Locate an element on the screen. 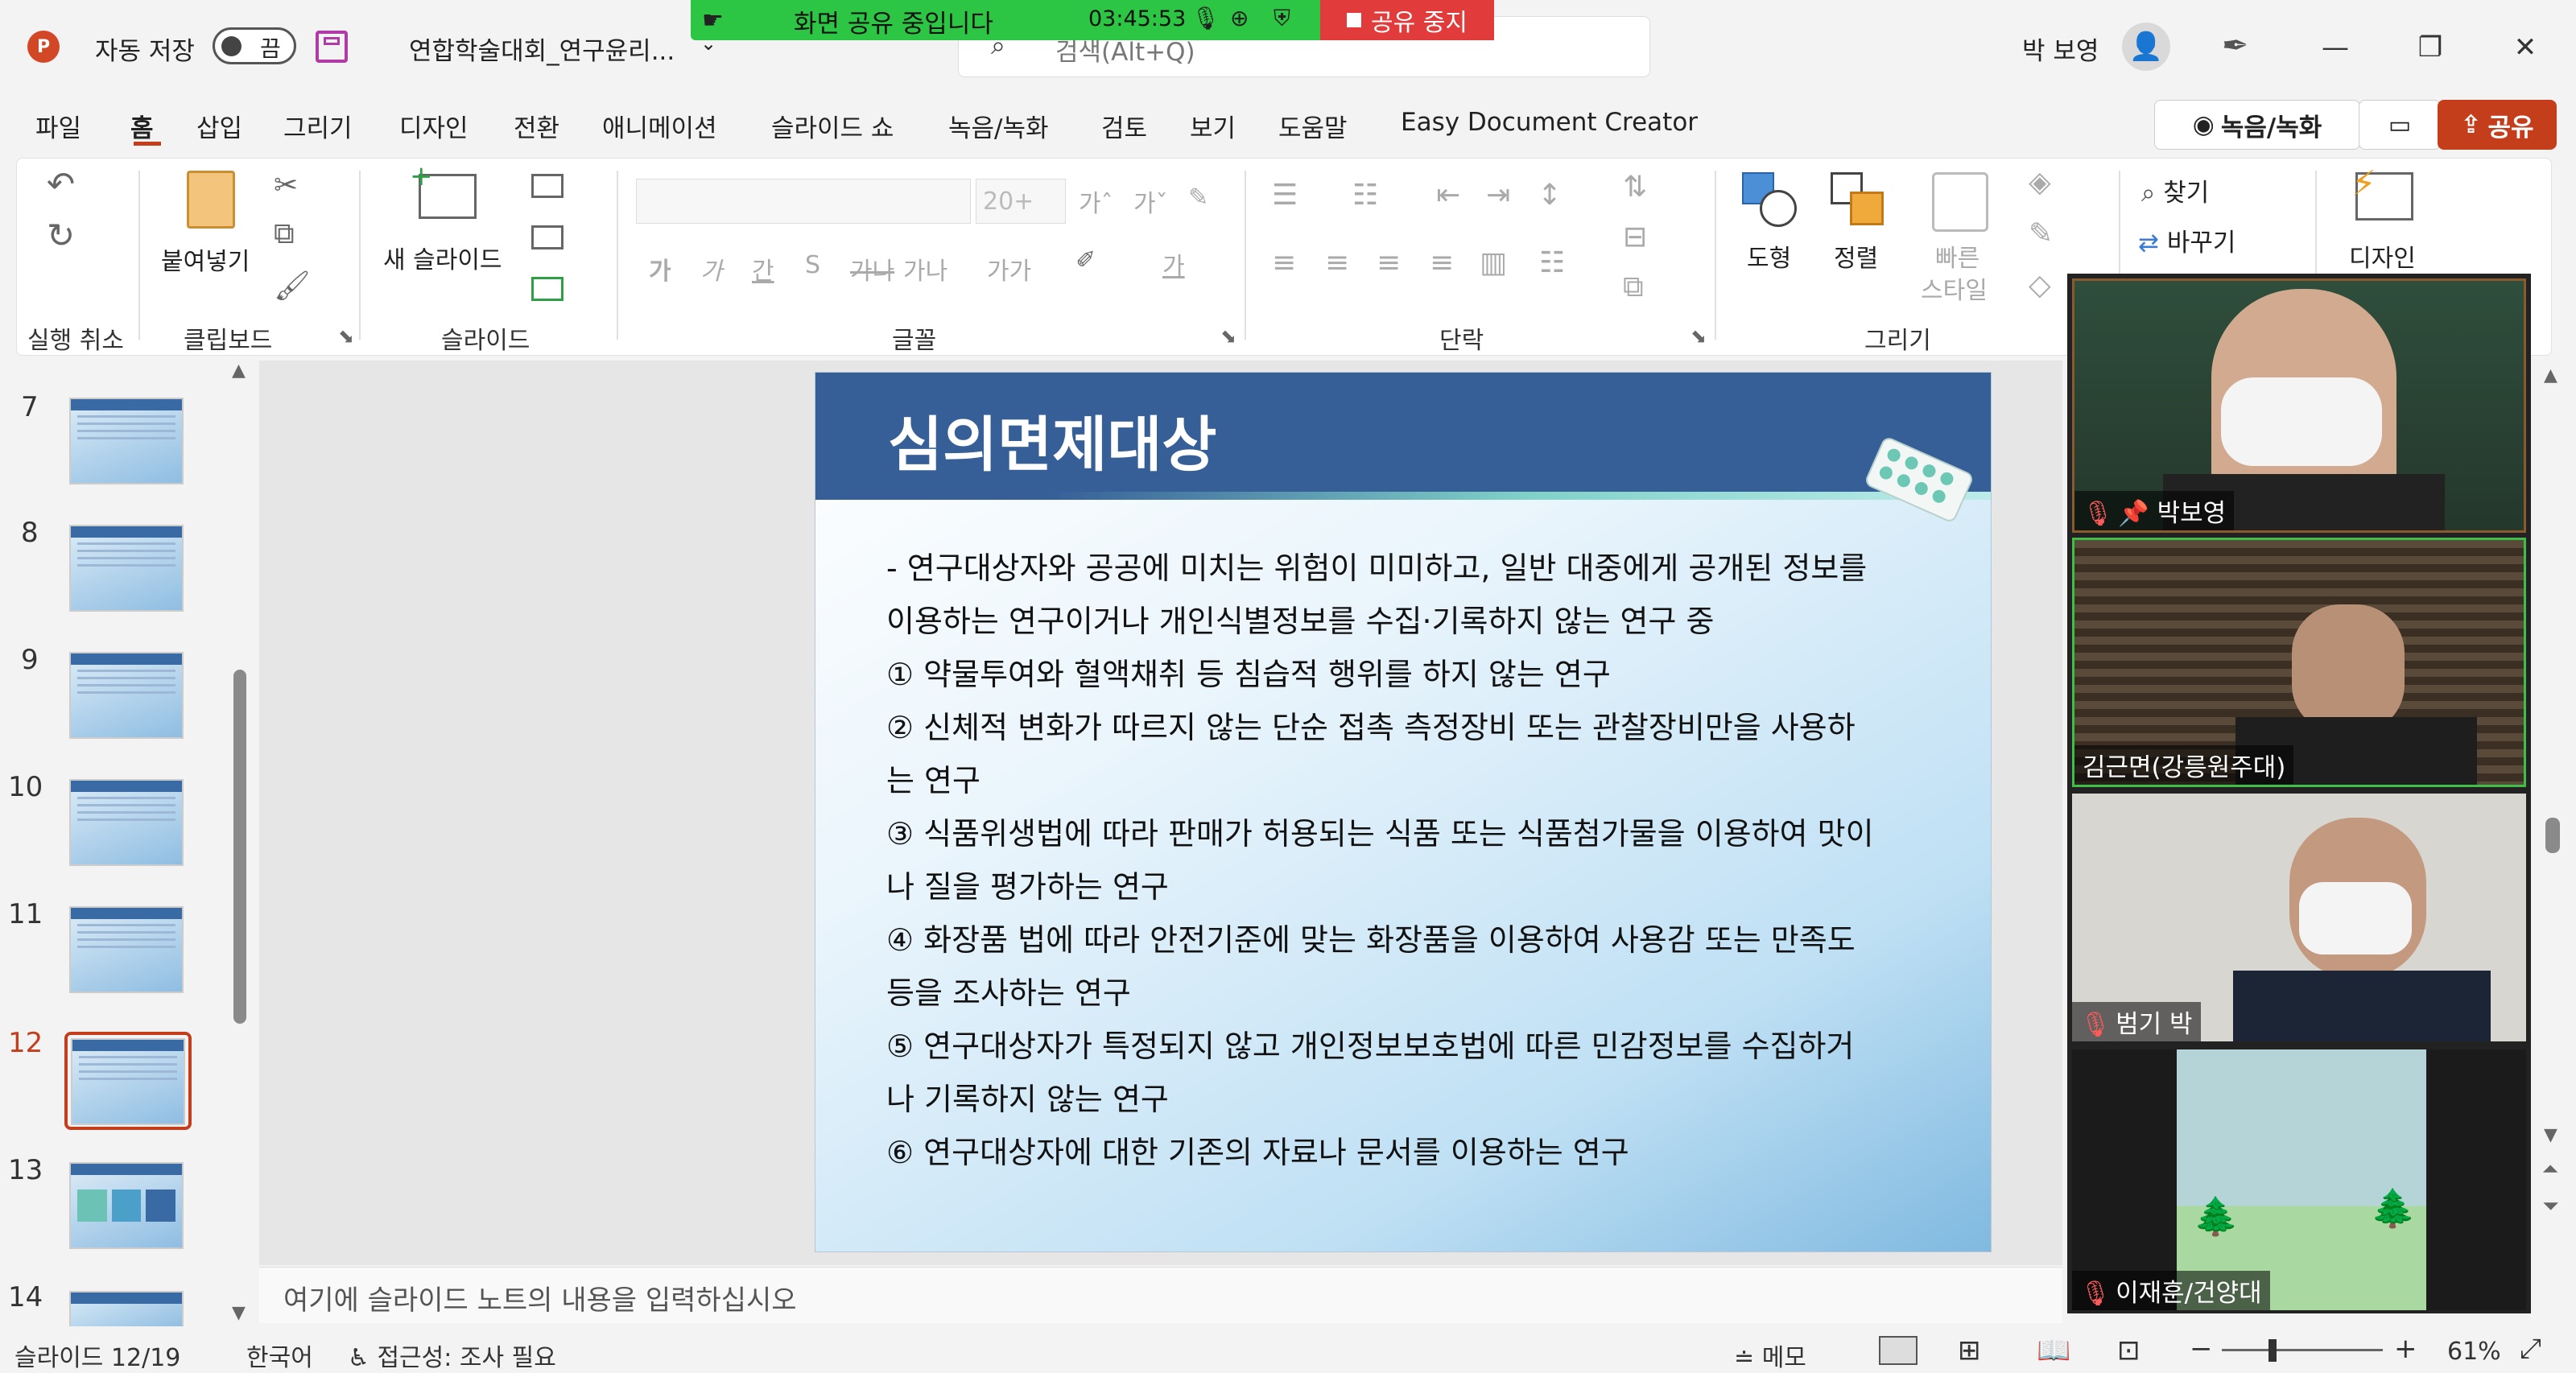  arrange-label: 정렬 is located at coordinates (1856, 256).